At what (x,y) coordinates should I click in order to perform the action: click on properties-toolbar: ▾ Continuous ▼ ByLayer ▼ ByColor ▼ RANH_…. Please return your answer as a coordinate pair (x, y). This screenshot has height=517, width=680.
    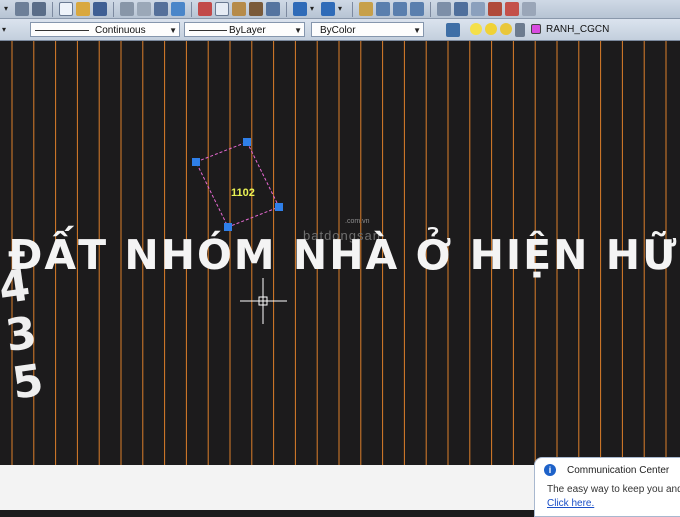
    Looking at the image, I should click on (340, 30).